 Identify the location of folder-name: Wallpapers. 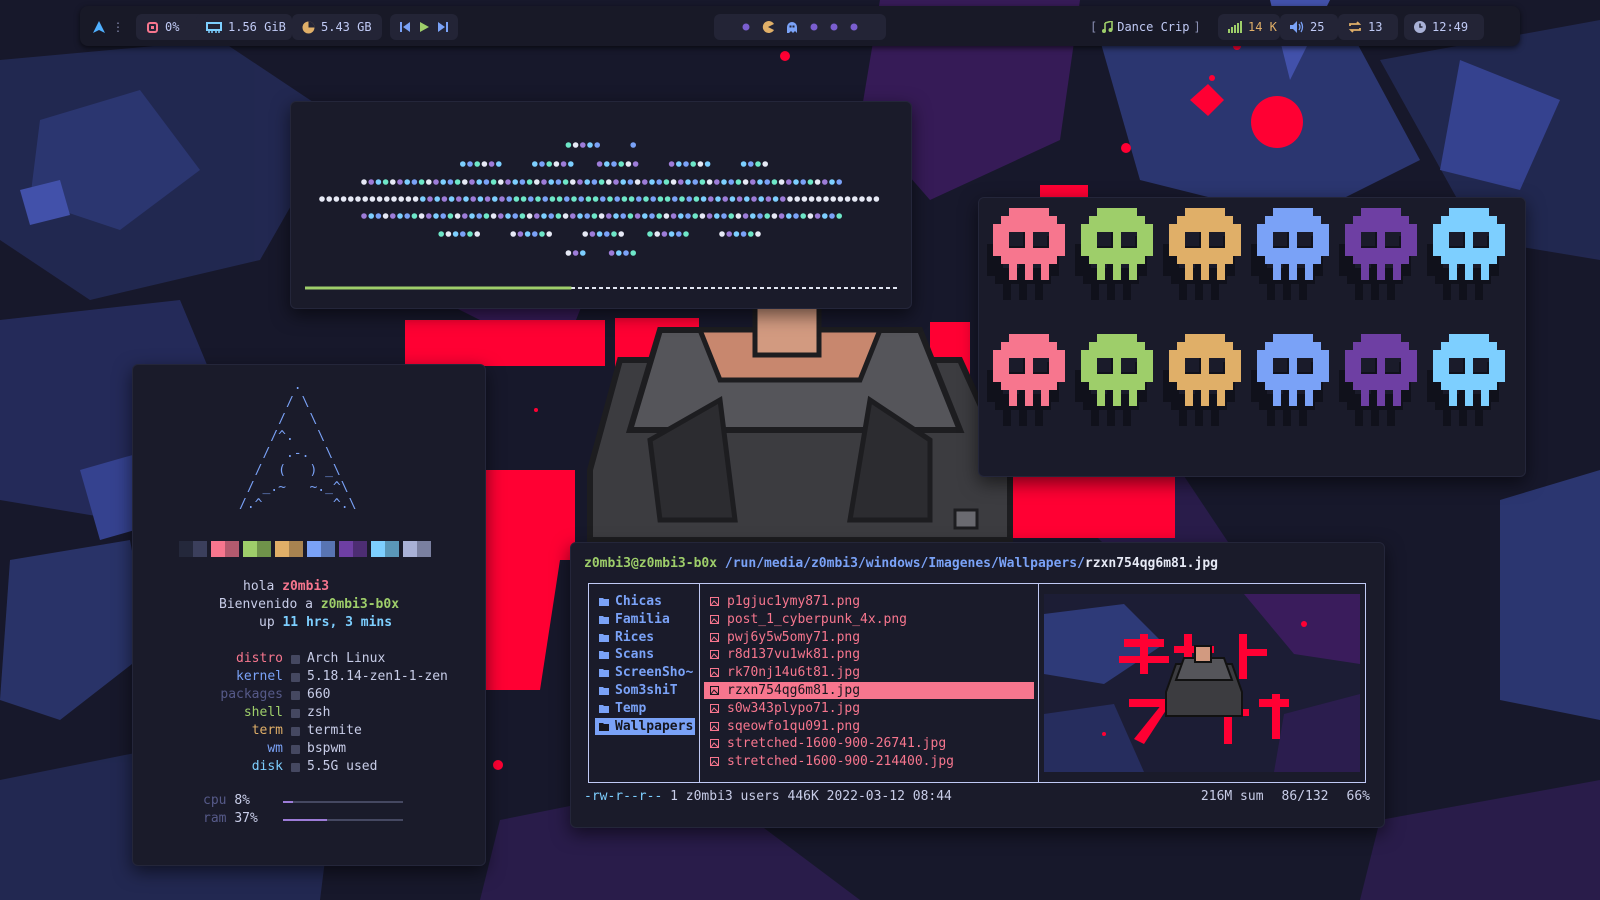
(654, 726).